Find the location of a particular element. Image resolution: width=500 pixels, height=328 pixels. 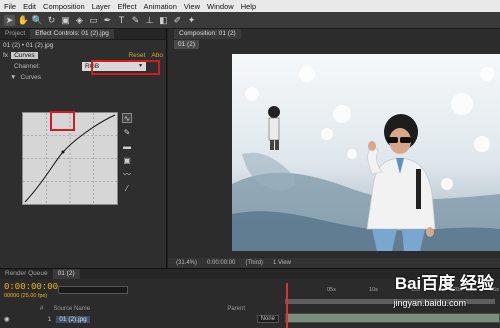

menu-composition: Composition is located at coordinates (64, 6).